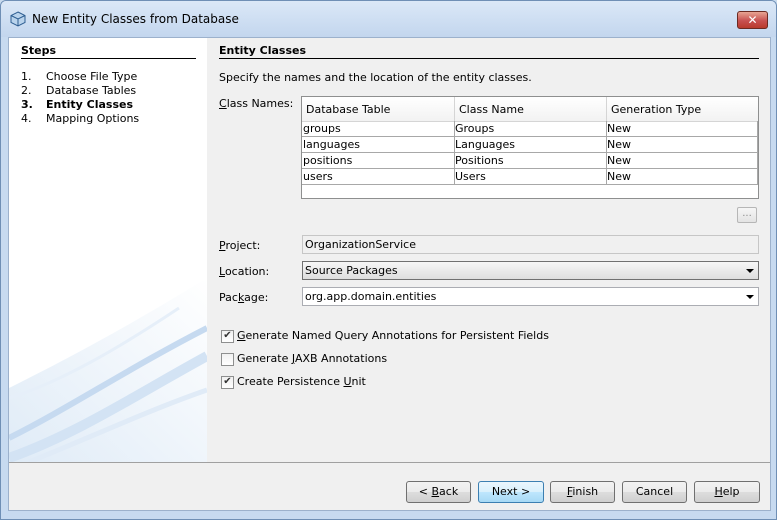  I want to click on column-header-class-name: Class Name, so click(491, 109).